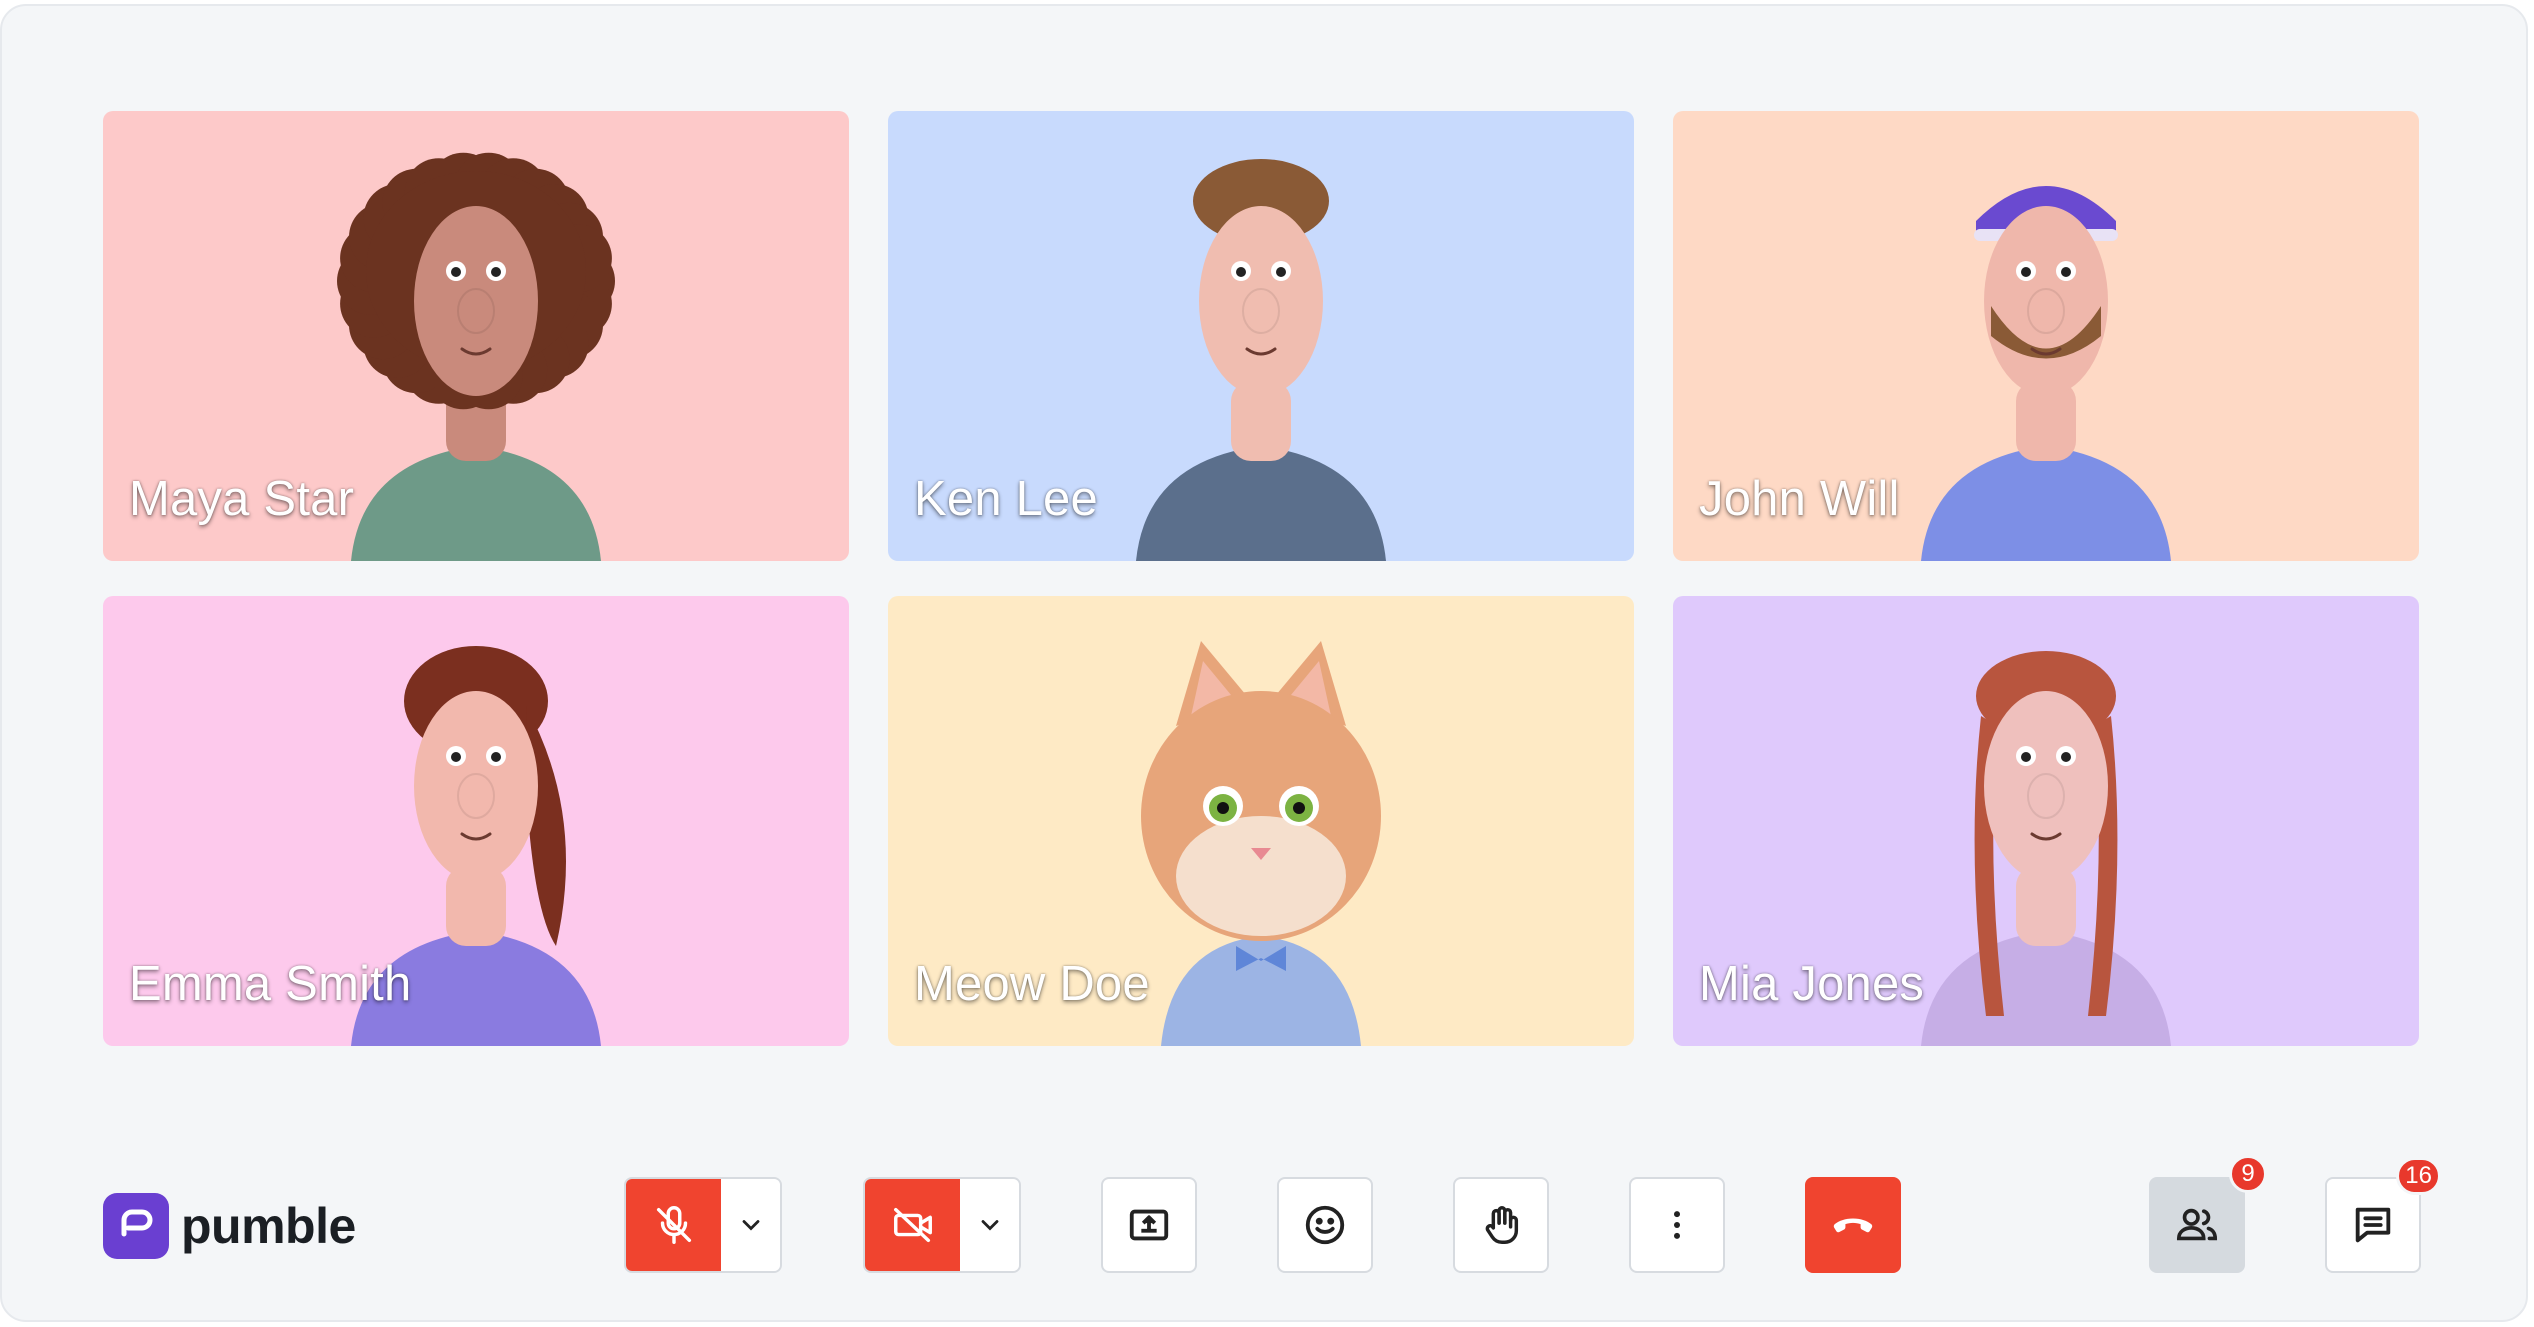  I want to click on camera-options-dropdown, so click(989, 1225).